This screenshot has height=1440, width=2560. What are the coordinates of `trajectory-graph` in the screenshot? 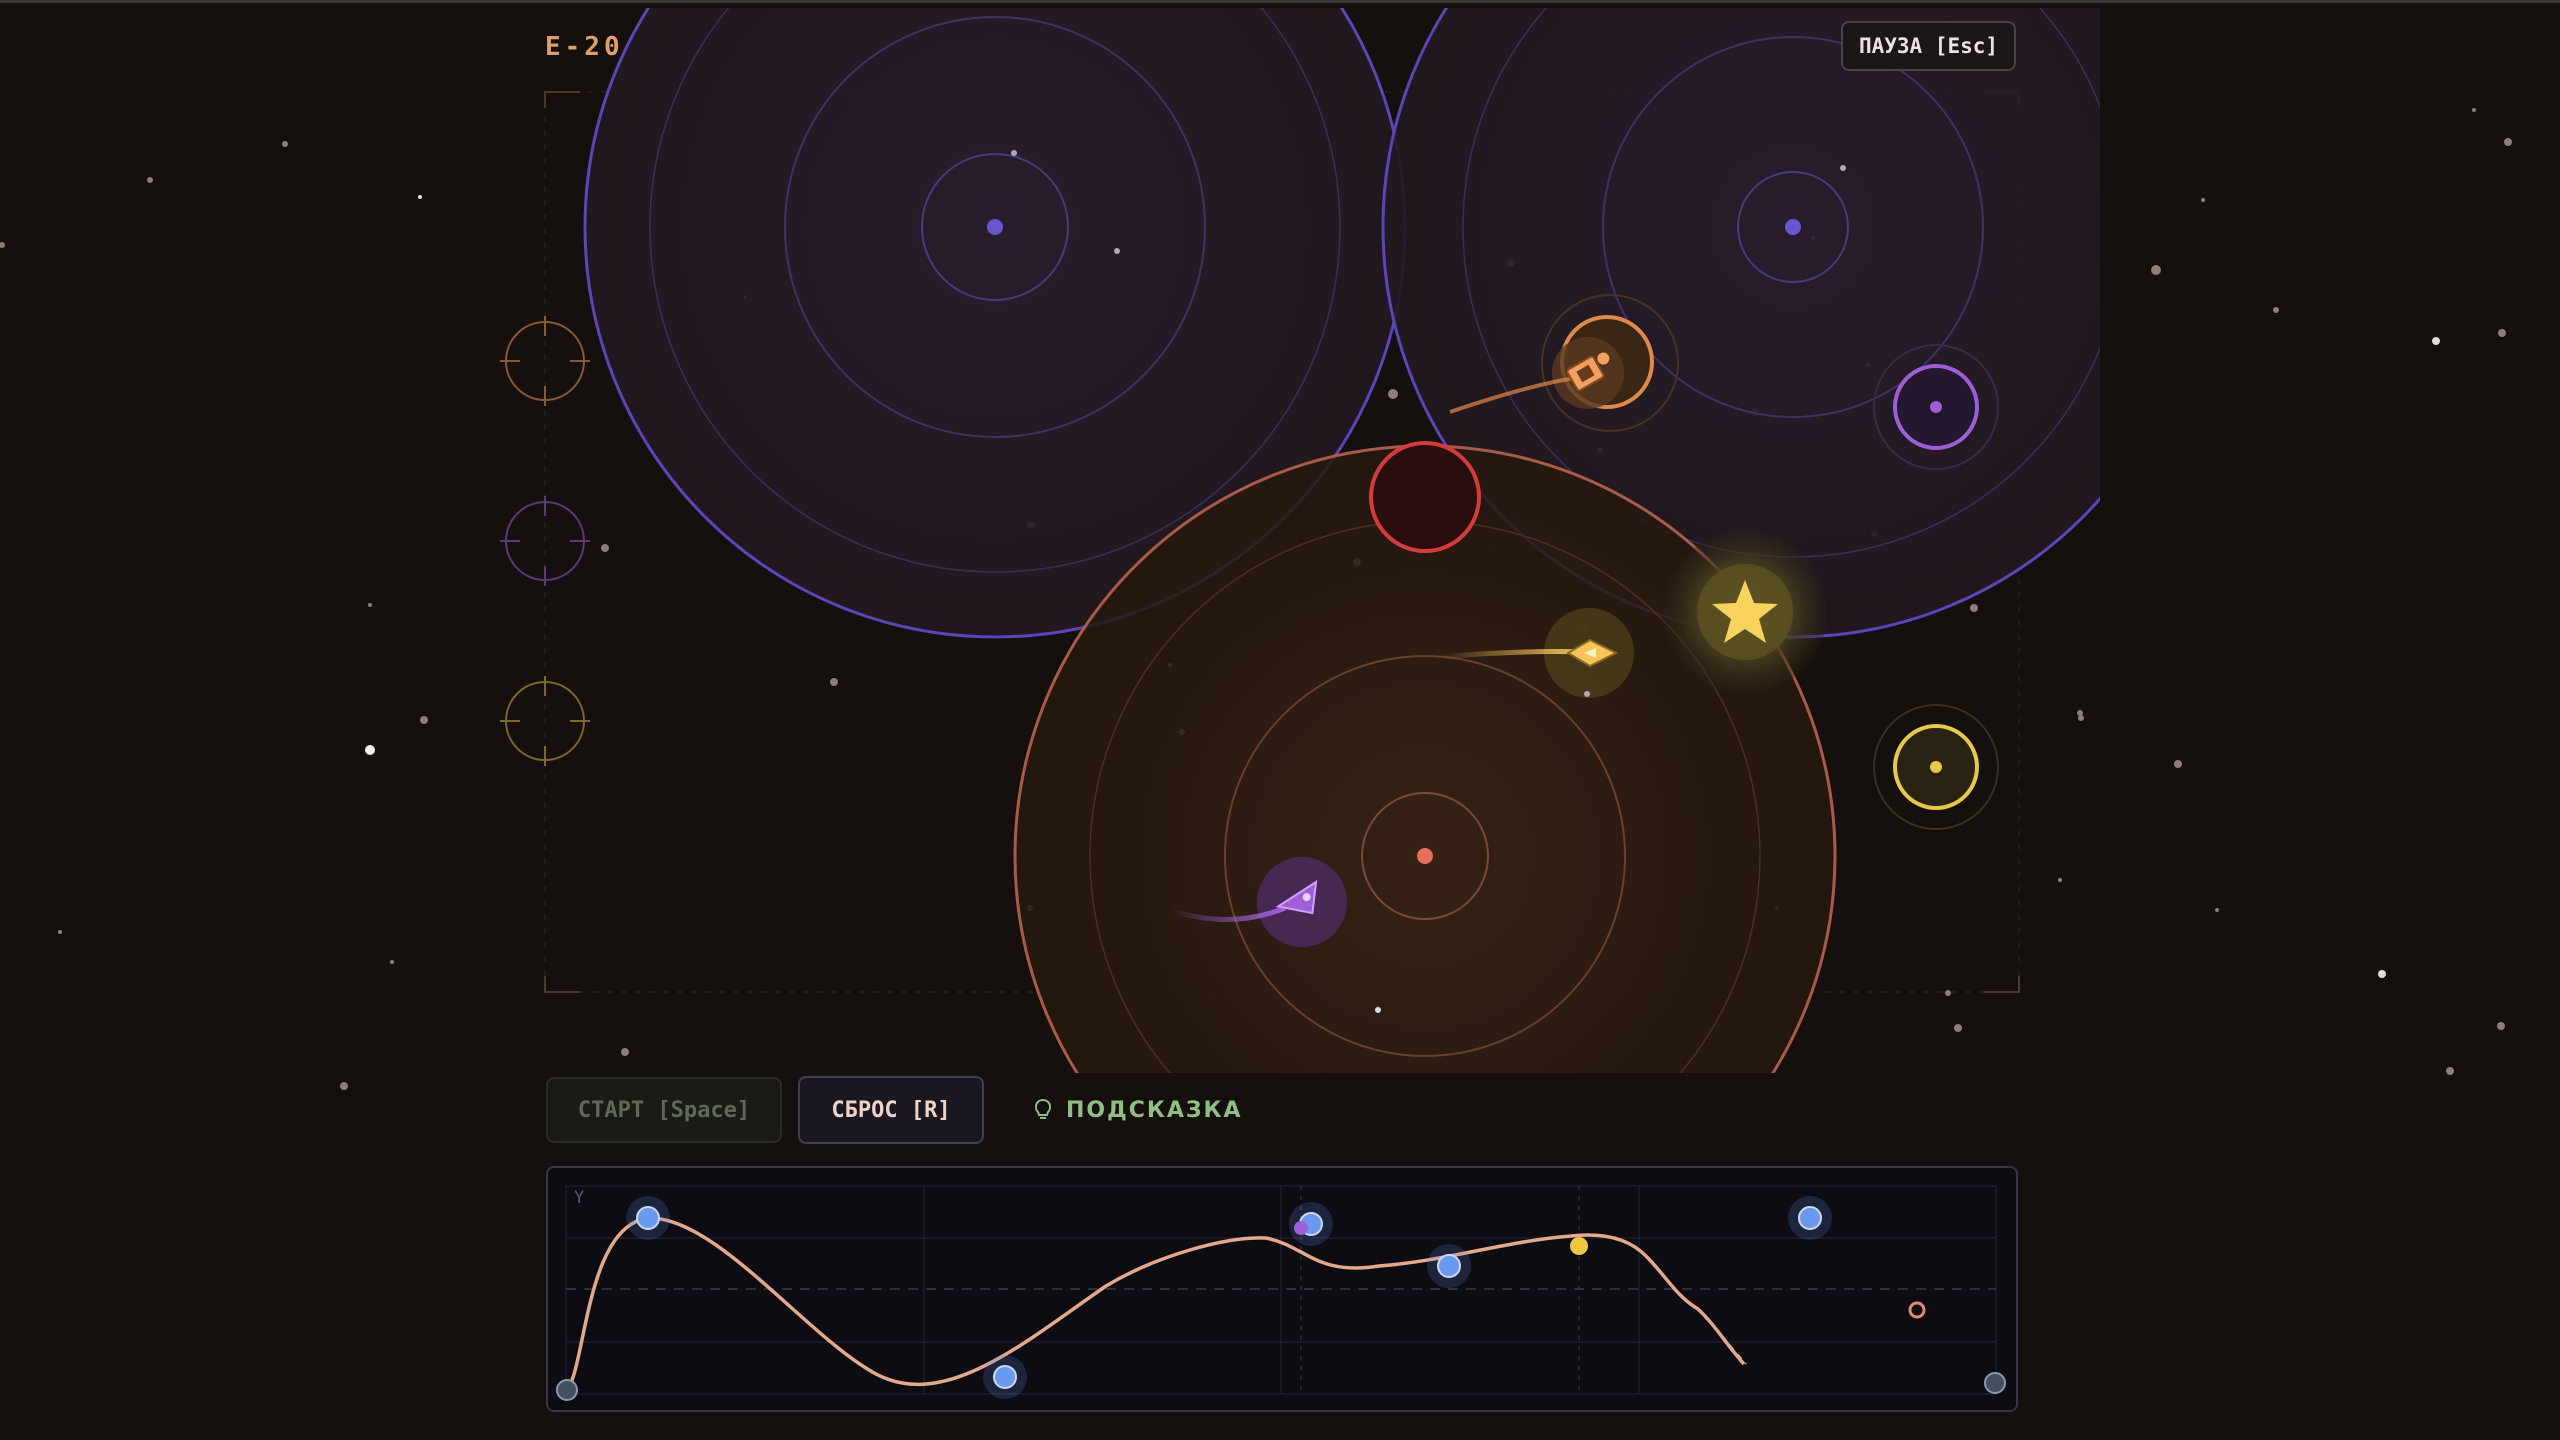 It's located at (1282, 1289).